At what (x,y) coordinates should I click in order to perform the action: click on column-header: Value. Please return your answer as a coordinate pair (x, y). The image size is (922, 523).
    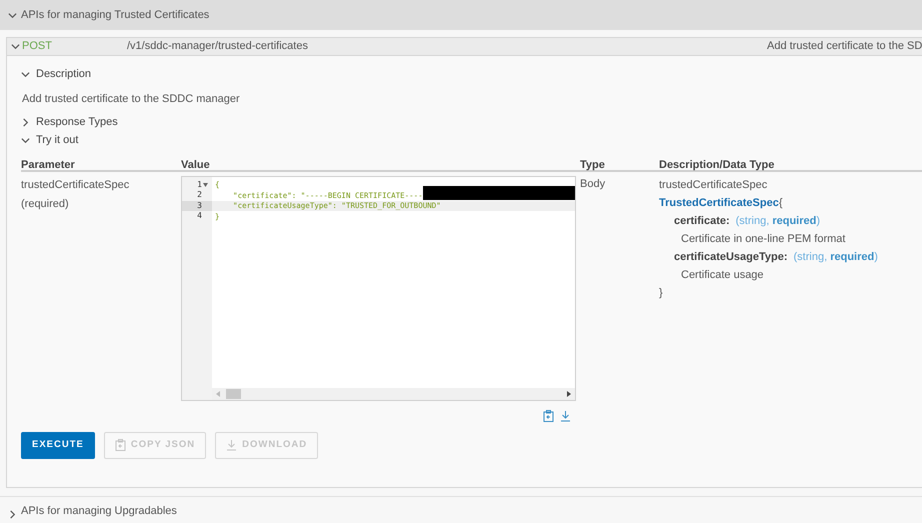
    Looking at the image, I should click on (196, 164).